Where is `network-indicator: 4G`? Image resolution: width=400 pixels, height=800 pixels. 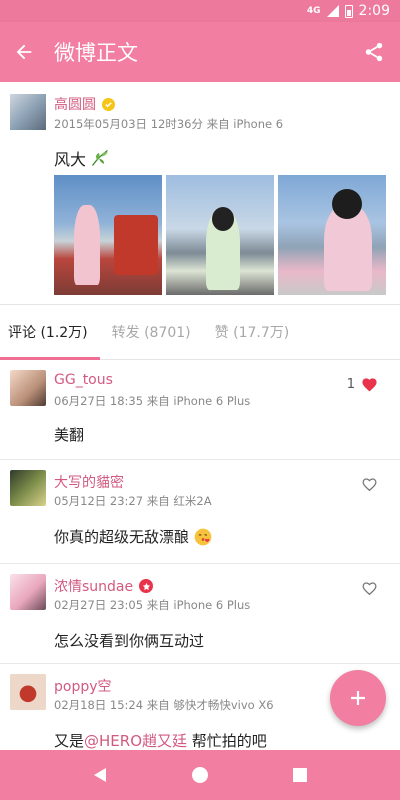 network-indicator: 4G is located at coordinates (313, 10).